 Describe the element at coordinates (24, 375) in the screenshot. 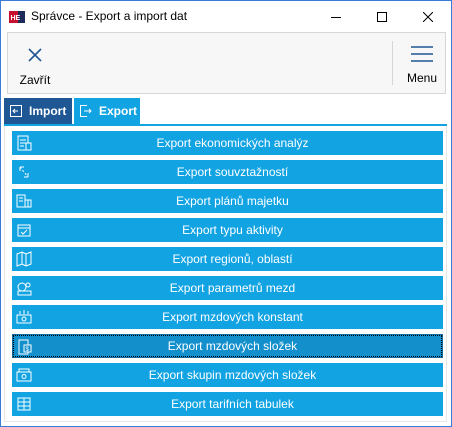

I see `wage-groups-icon` at that location.